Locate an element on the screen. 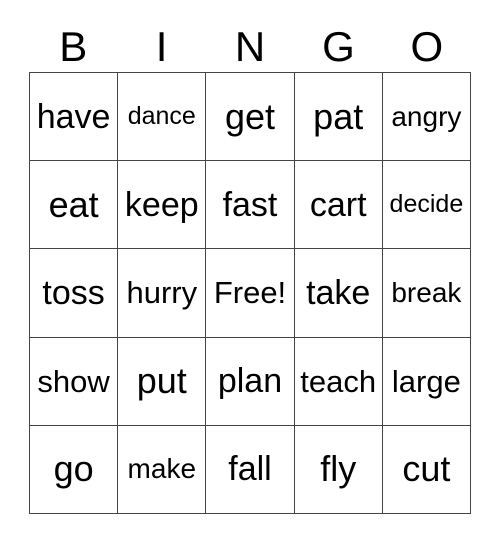  bingo-cell-label: dance is located at coordinates (161, 116).